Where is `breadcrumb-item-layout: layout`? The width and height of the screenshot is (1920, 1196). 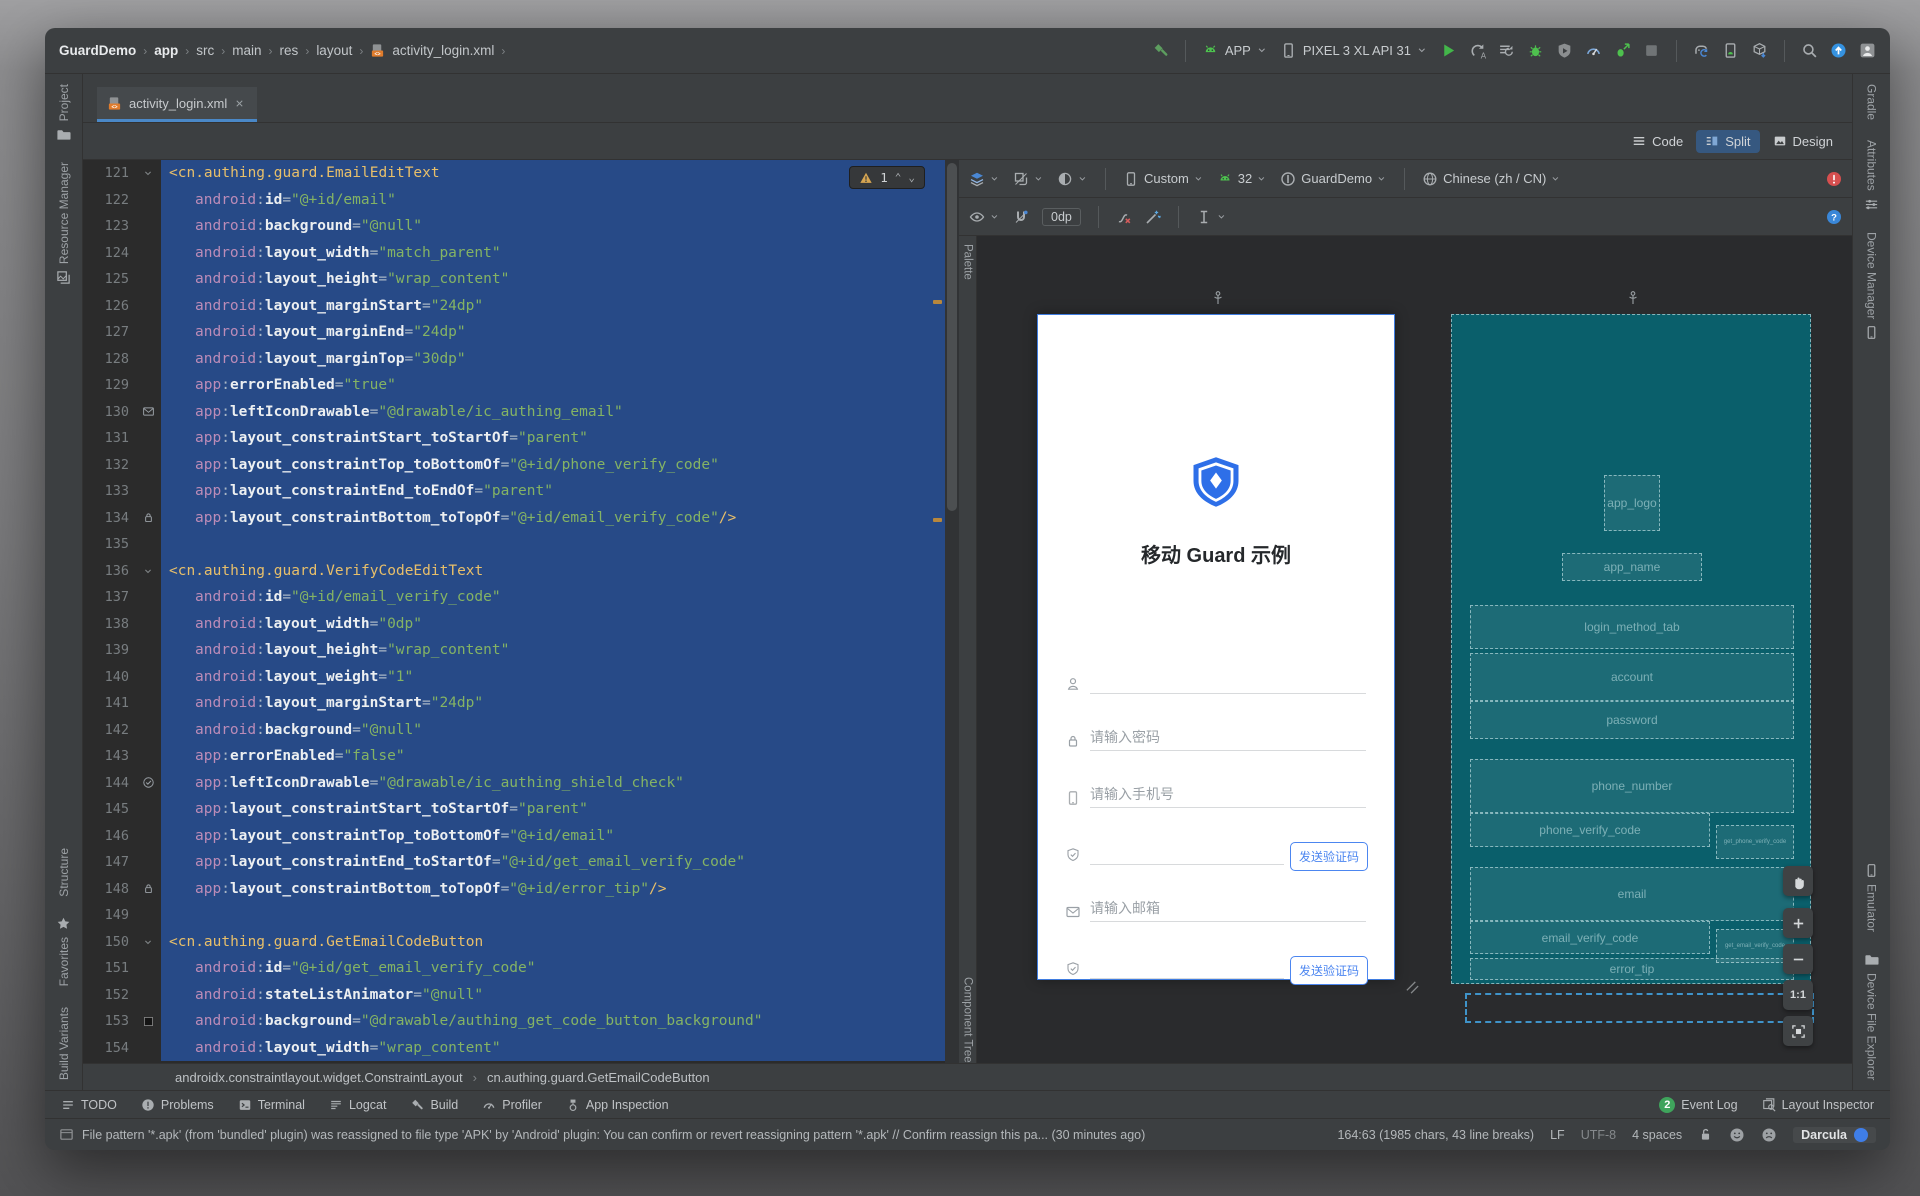
breadcrumb-item-layout: layout is located at coordinates (334, 50).